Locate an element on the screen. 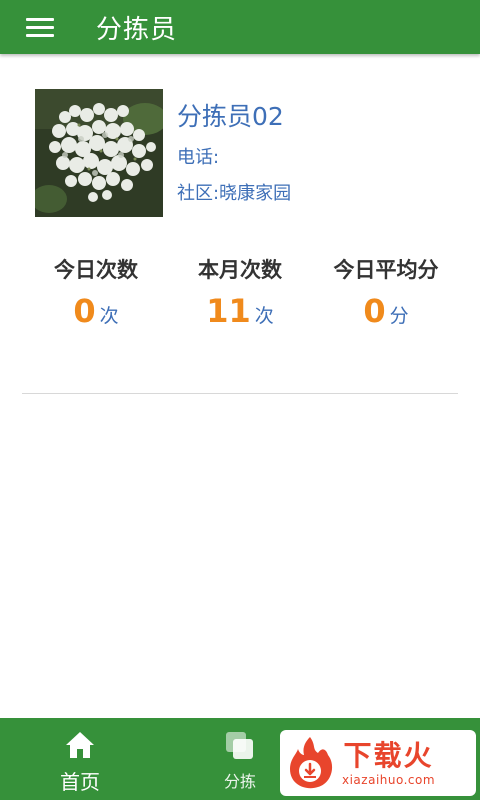 The image size is (480, 800). divider is located at coordinates (240, 393).